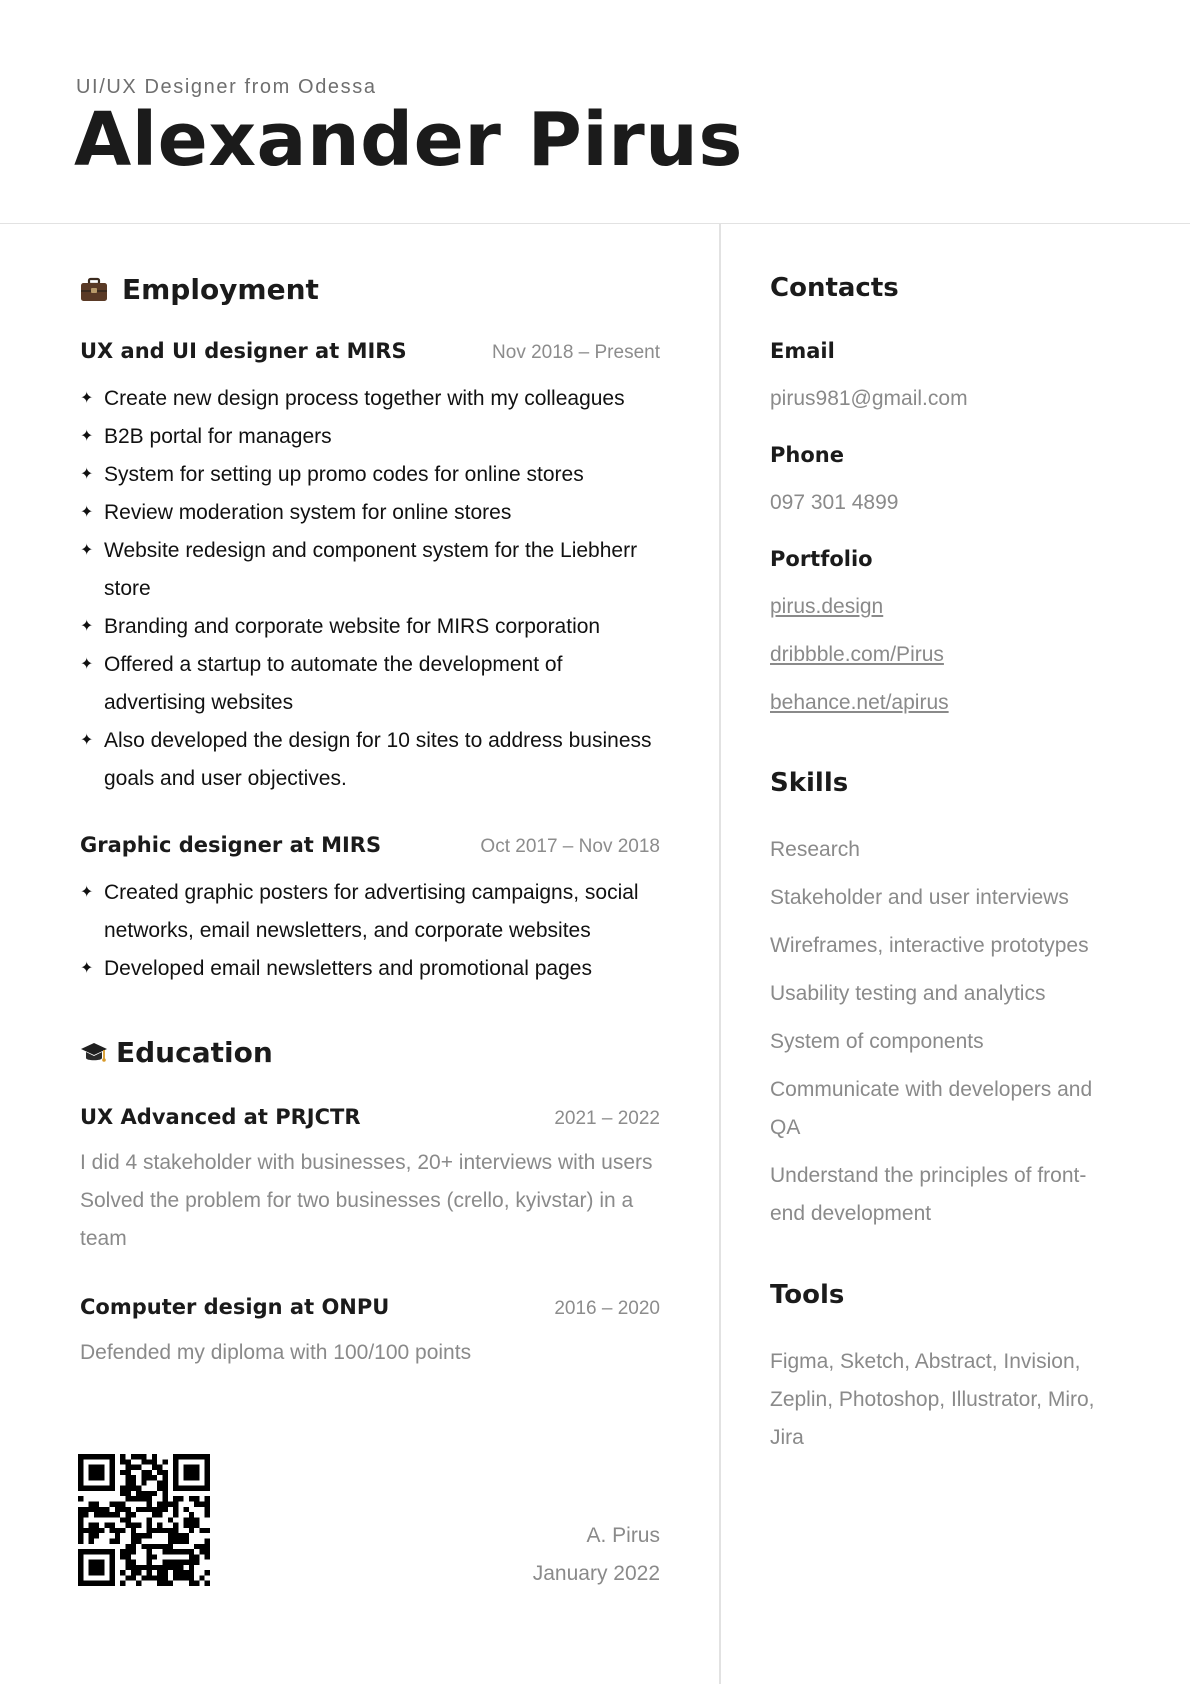 The height and width of the screenshot is (1684, 1190). Describe the element at coordinates (94, 1053) in the screenshot. I see `graduation-cap-icon` at that location.